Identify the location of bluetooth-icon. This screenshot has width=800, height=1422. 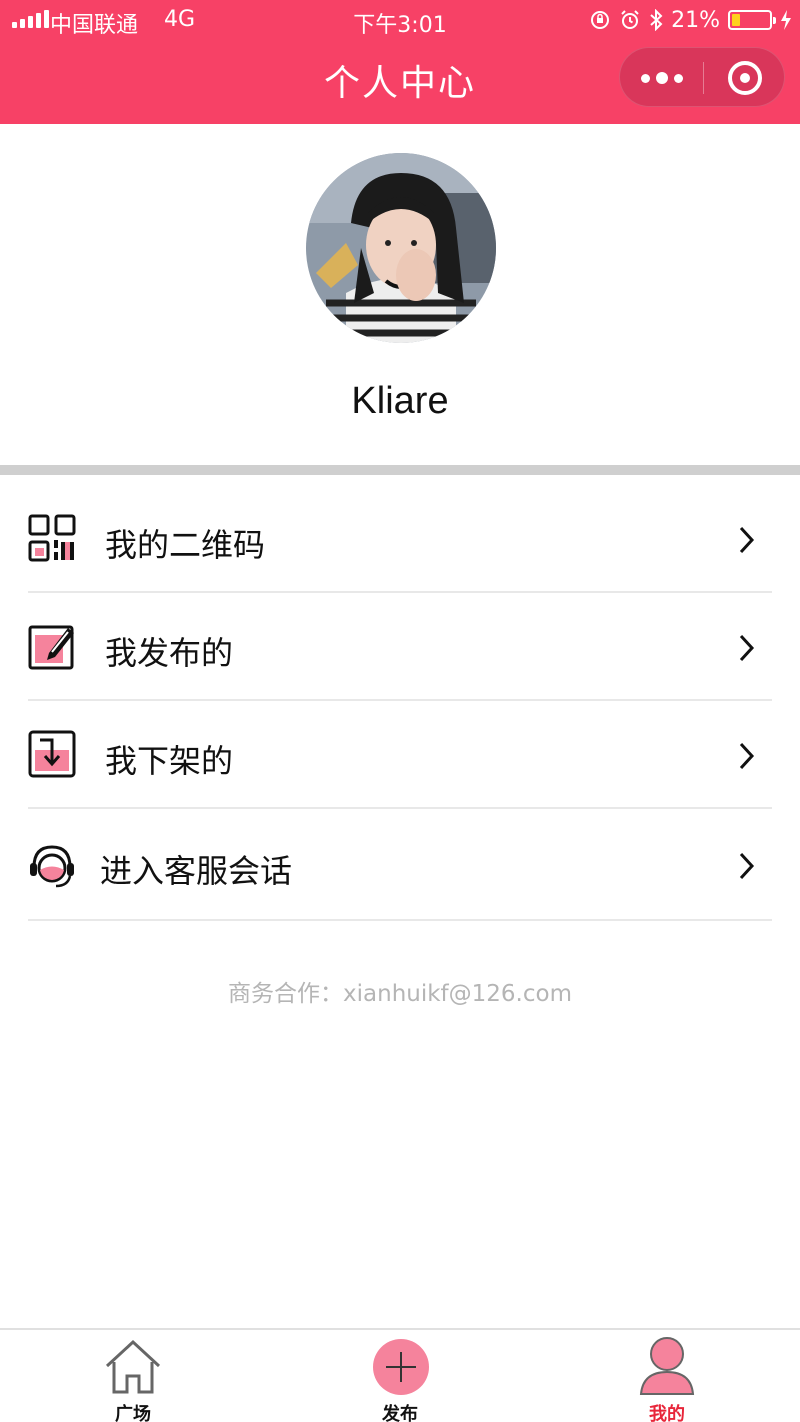
(656, 20).